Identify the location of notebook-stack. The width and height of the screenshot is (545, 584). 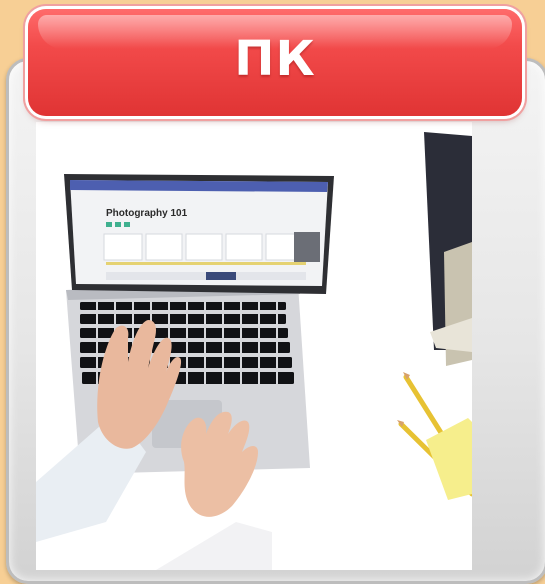
(448, 249).